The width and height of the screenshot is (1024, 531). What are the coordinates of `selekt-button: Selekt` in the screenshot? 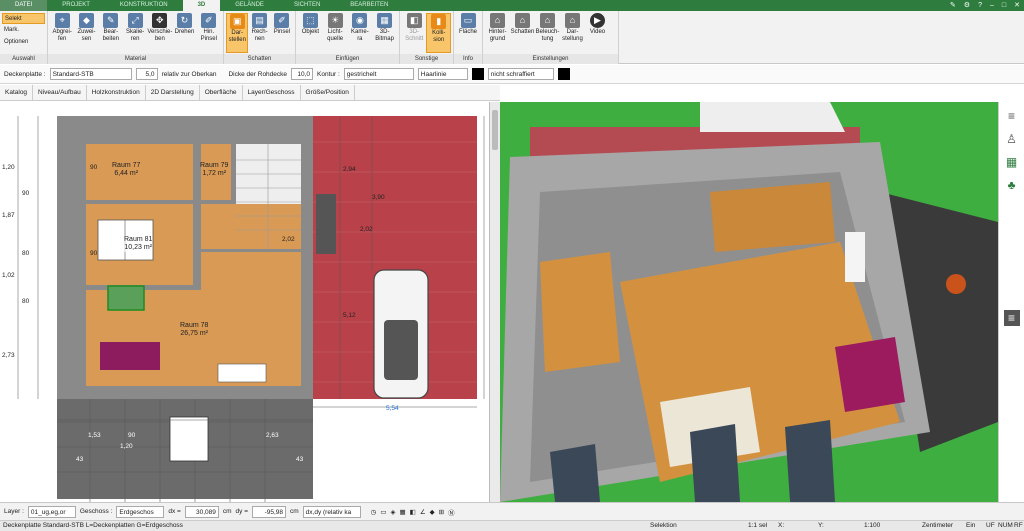 It's located at (23, 18).